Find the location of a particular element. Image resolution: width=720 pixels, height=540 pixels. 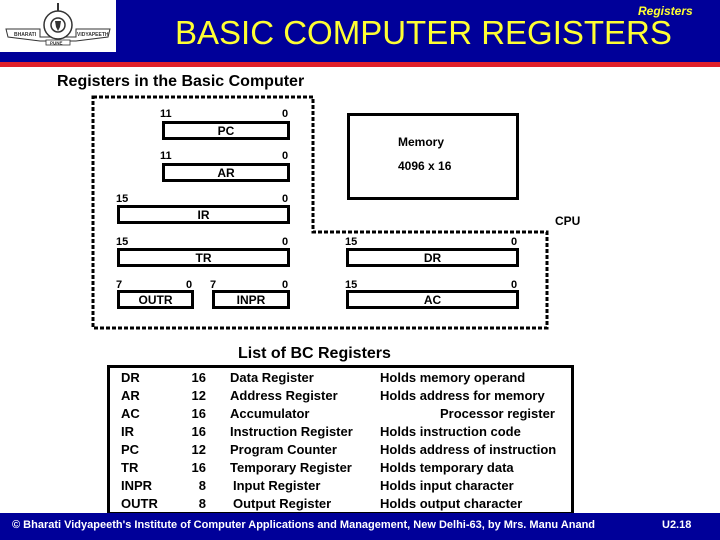

pc-low-bit: 0 is located at coordinates (285, 114).